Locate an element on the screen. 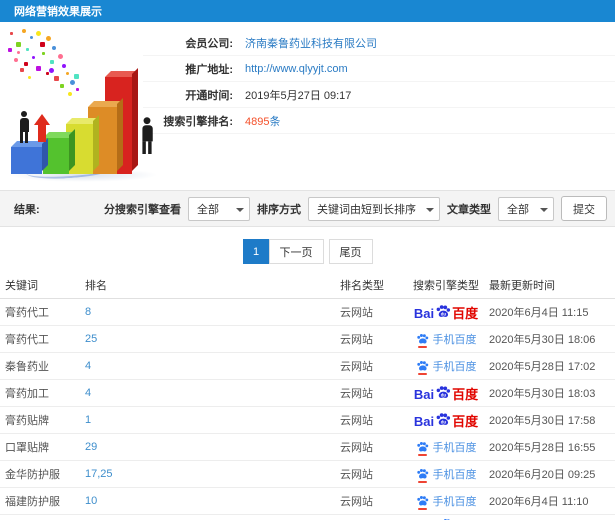 This screenshot has height=520, width=615. engine-view-label: 分搜索引擎查看 is located at coordinates (142, 209).